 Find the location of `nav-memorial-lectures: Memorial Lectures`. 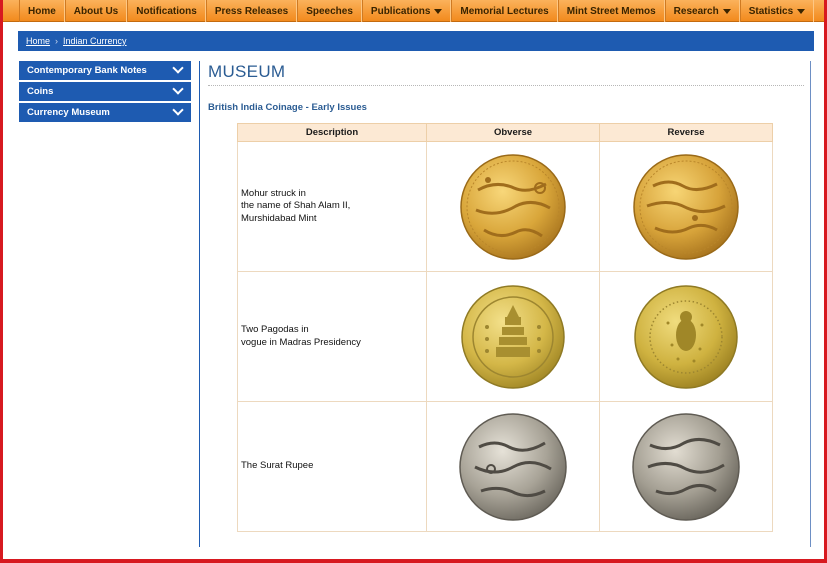

nav-memorial-lectures: Memorial Lectures is located at coordinates (504, 11).